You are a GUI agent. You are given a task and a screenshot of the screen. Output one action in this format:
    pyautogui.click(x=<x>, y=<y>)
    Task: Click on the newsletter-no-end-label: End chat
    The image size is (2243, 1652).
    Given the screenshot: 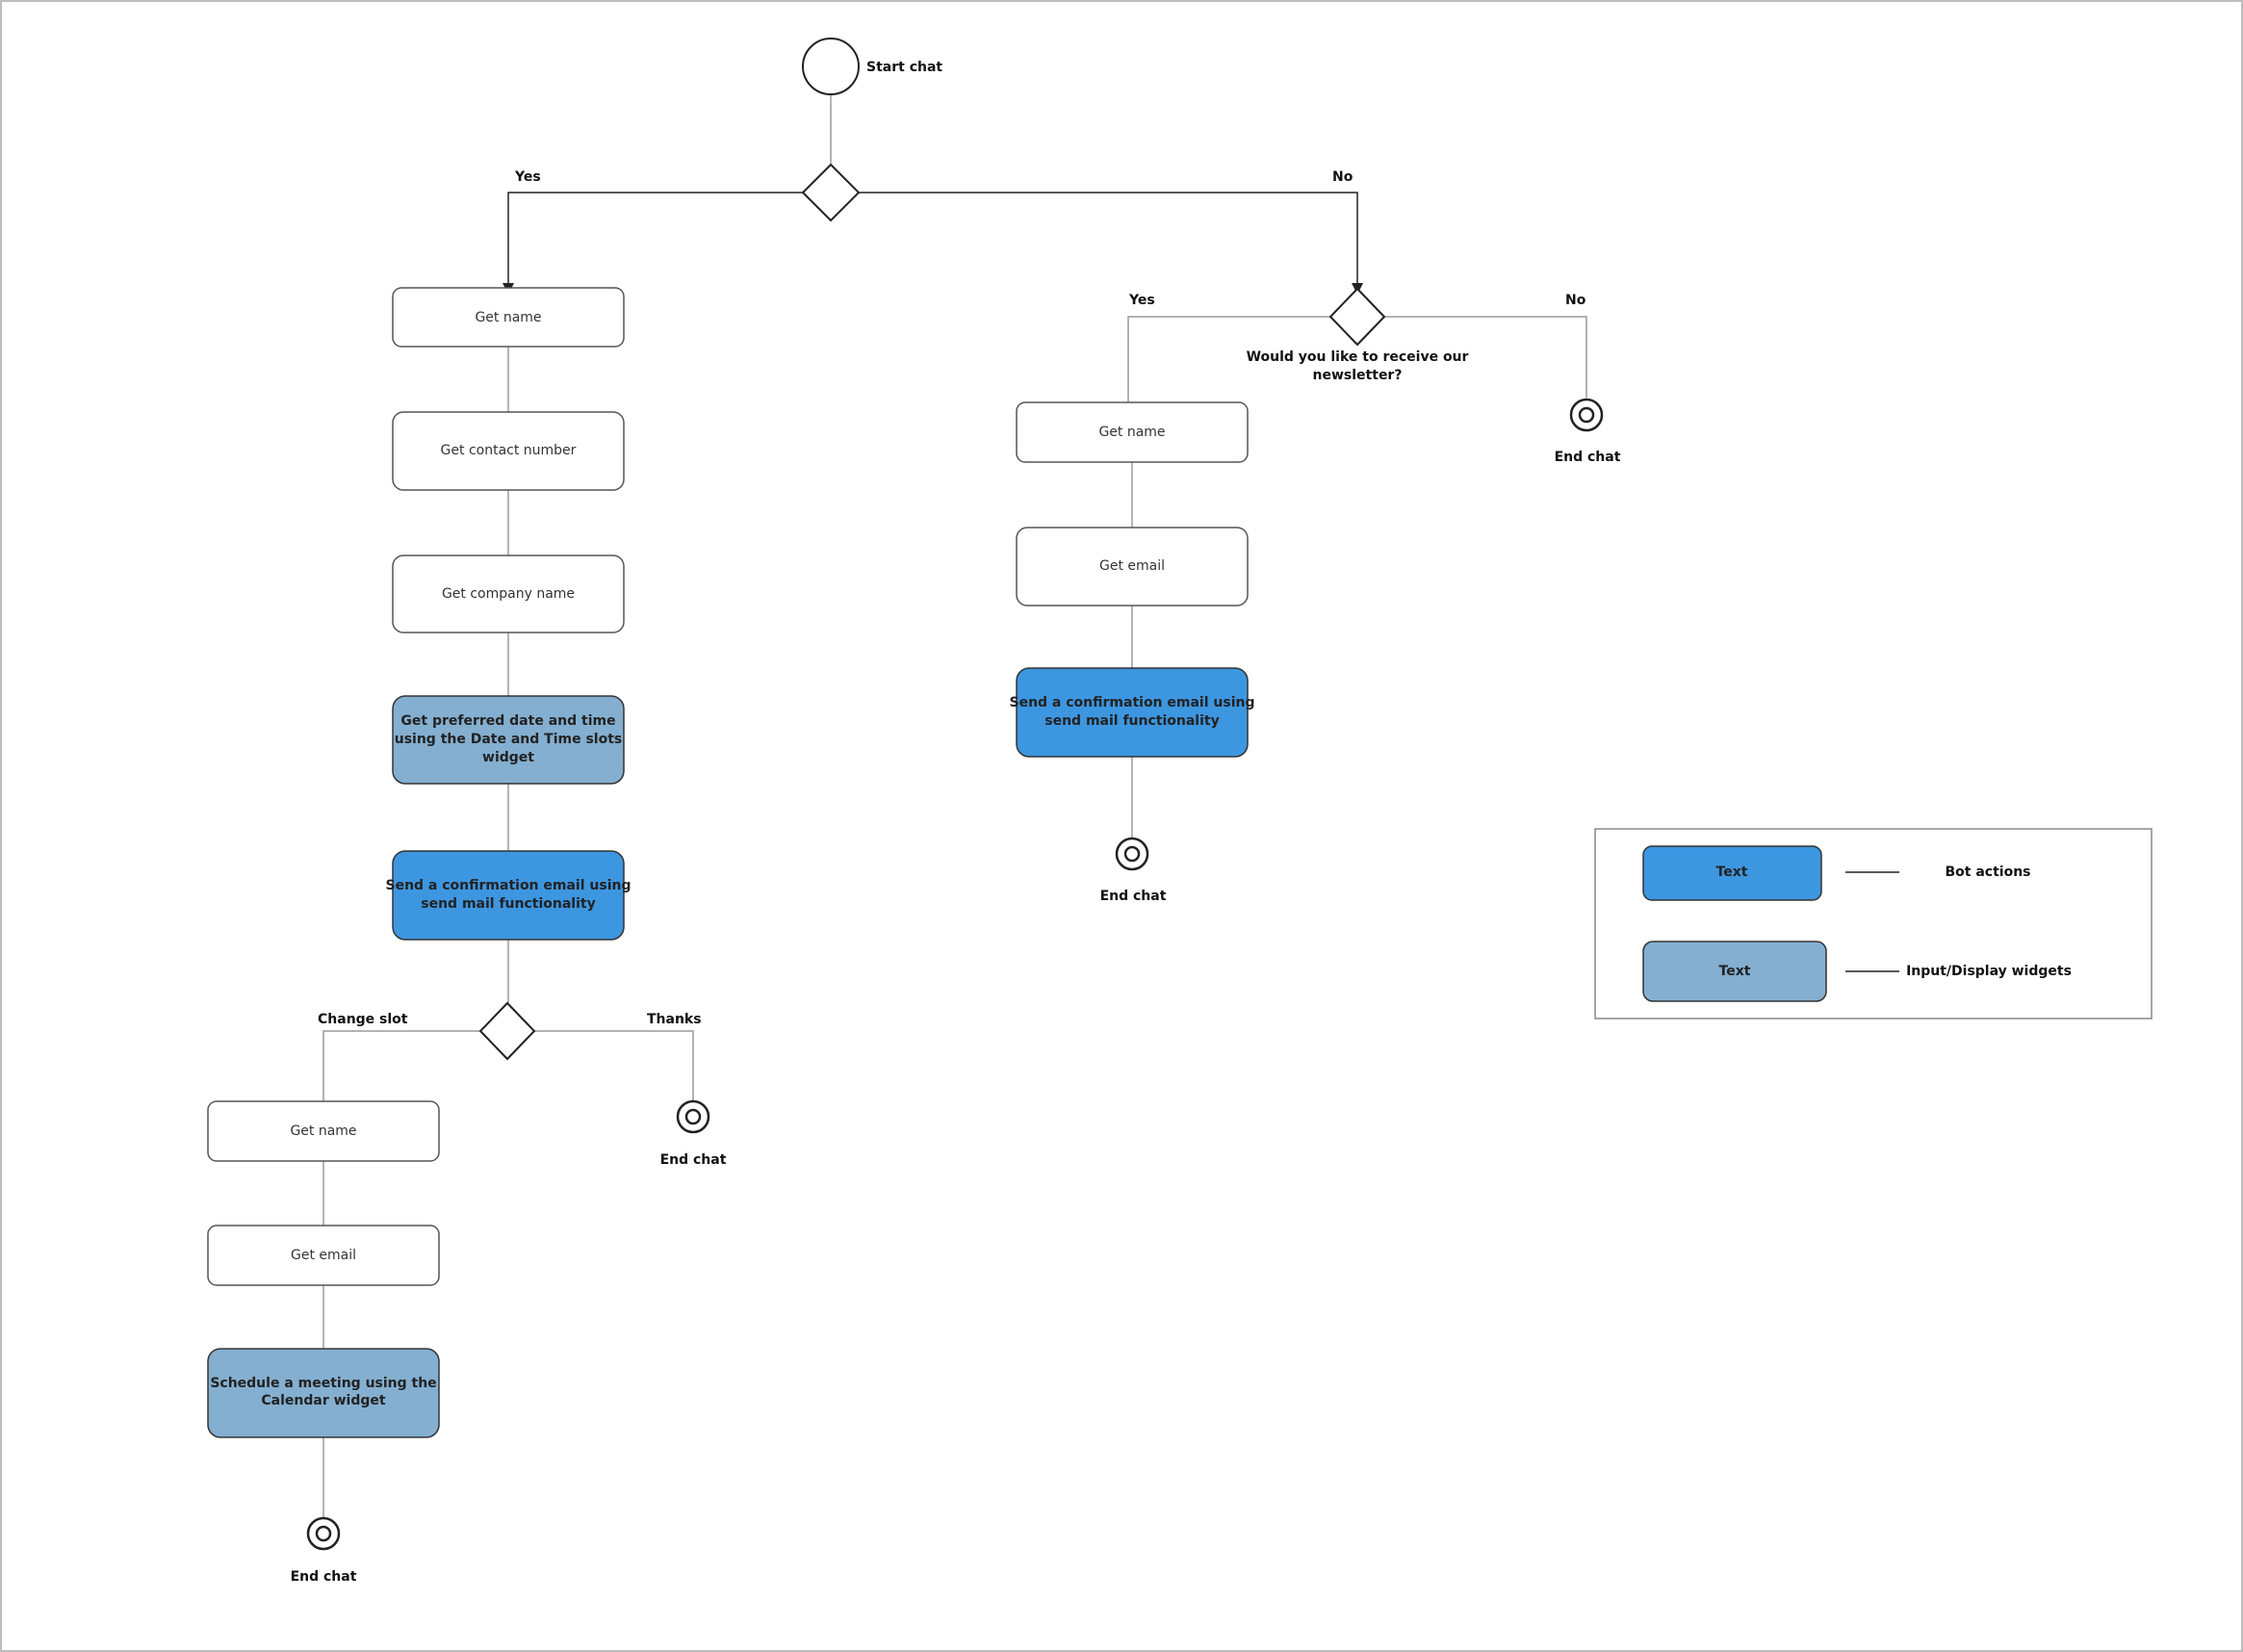 What is the action you would take?
    pyautogui.click(x=1588, y=457)
    